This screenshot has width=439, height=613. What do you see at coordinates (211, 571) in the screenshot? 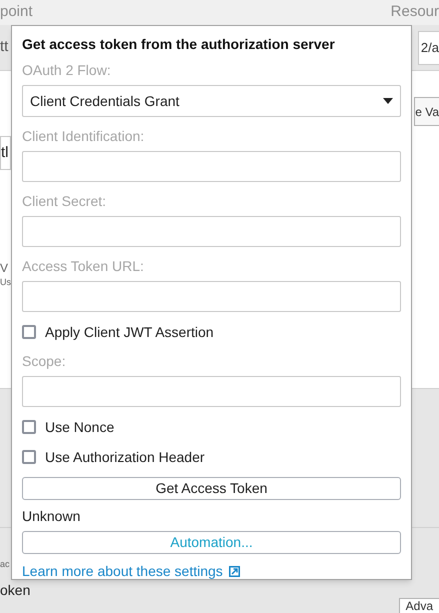
I see `learn-more-link: Learn more about these settings` at bounding box center [211, 571].